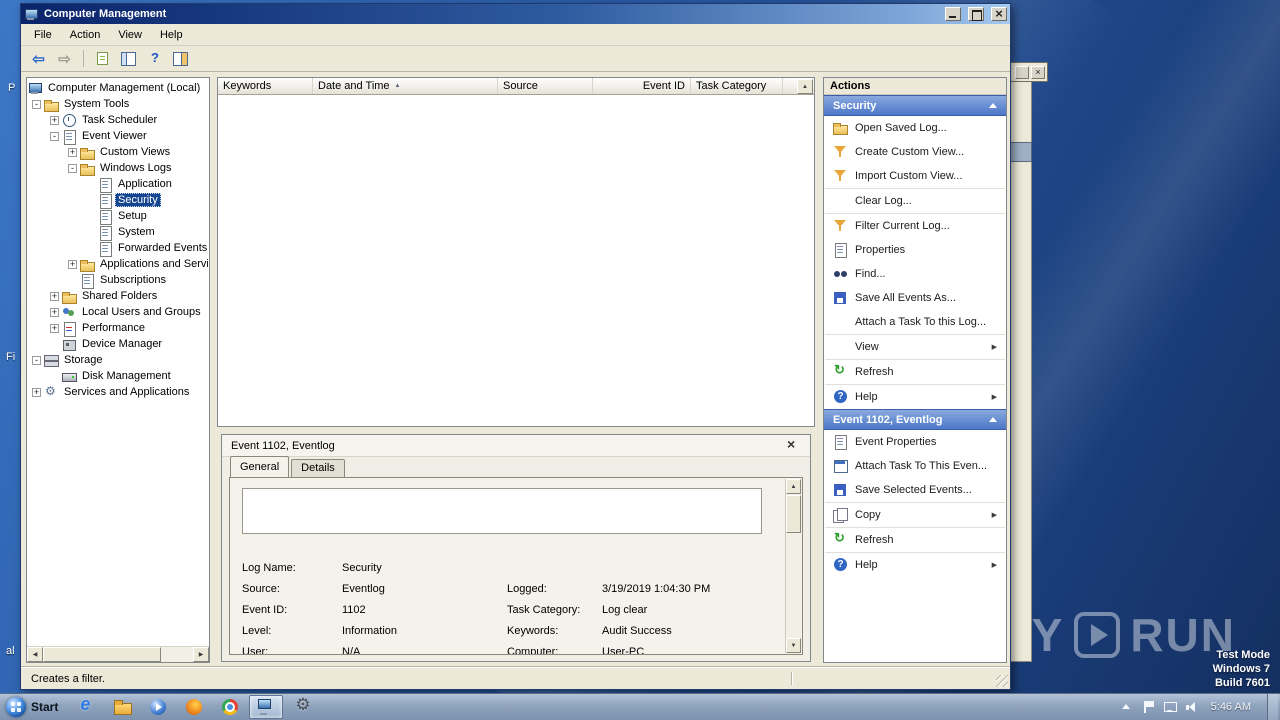 The width and height of the screenshot is (1280, 720). I want to click on taskbar-windows-explorer, so click(122, 707).